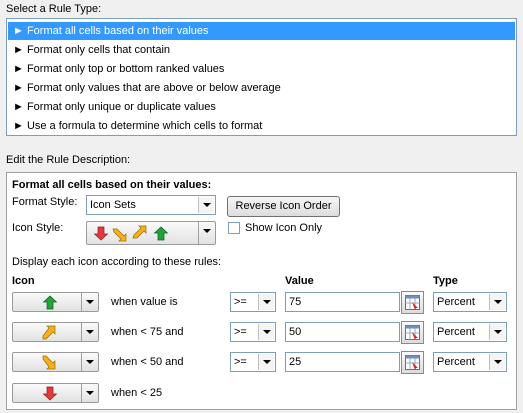 The width and height of the screenshot is (523, 413). Describe the element at coordinates (342, 332) in the screenshot. I see `rule-2-value-input: 50` at that location.